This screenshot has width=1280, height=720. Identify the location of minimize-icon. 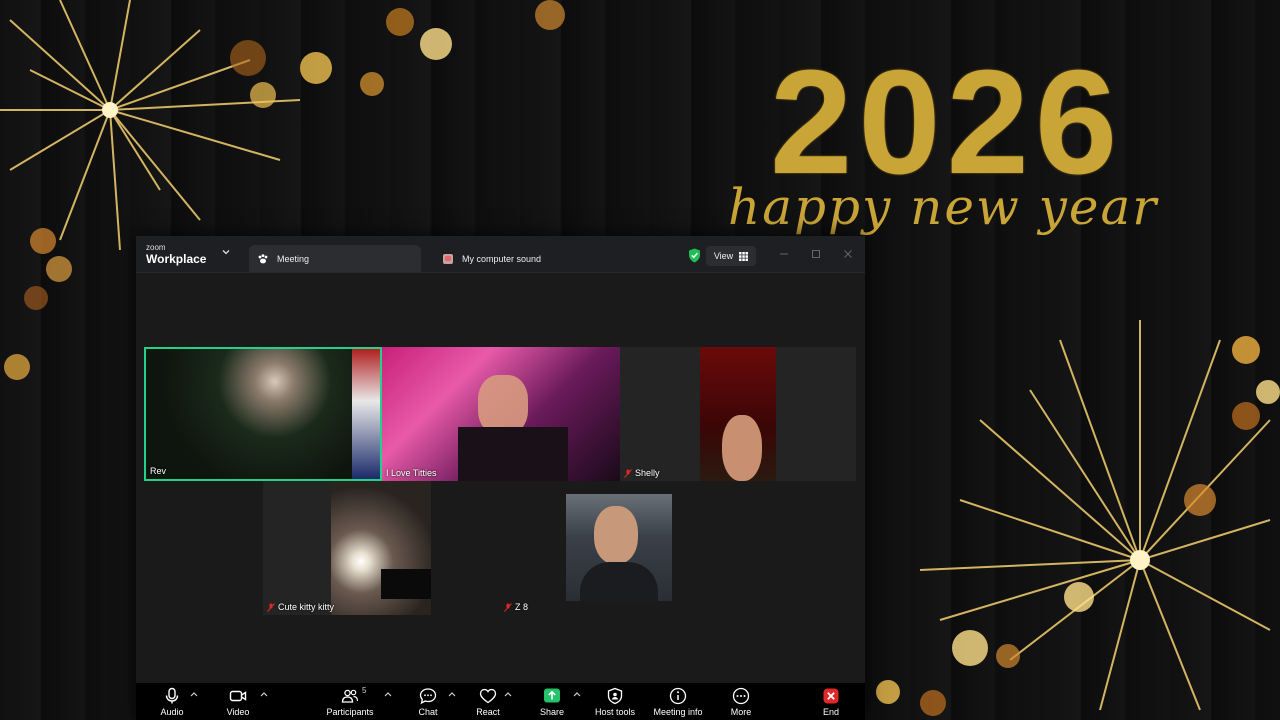
(784, 254).